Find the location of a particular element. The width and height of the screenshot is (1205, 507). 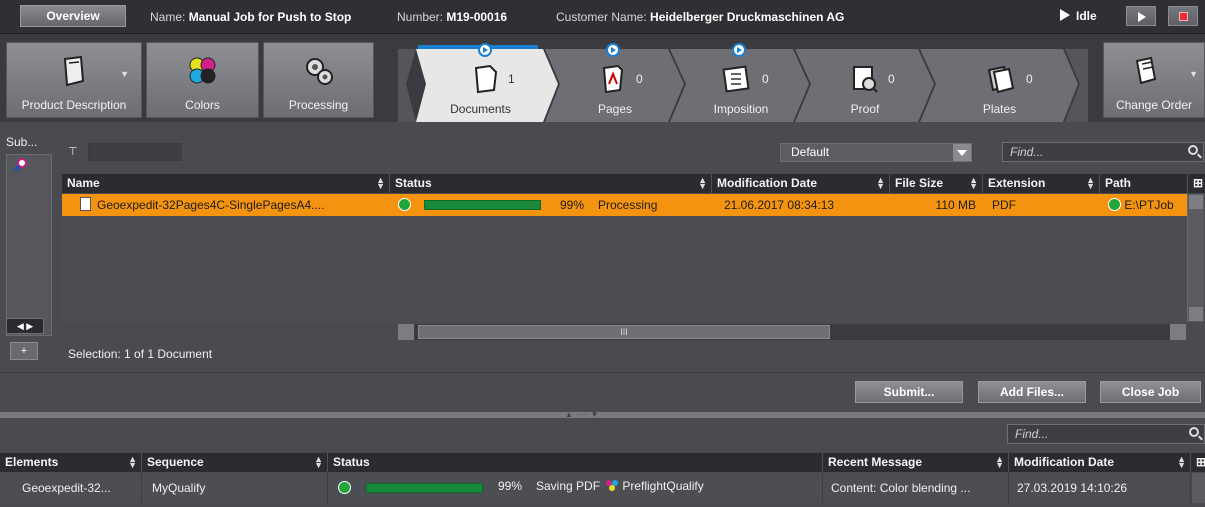

column-file-size: File Size ▲ ▼ is located at coordinates (936, 183).